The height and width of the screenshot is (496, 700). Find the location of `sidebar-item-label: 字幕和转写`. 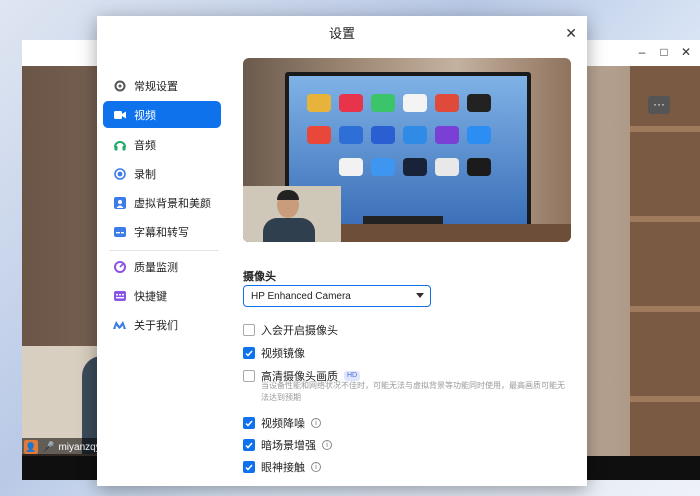

sidebar-item-label: 字幕和转写 is located at coordinates (161, 232).